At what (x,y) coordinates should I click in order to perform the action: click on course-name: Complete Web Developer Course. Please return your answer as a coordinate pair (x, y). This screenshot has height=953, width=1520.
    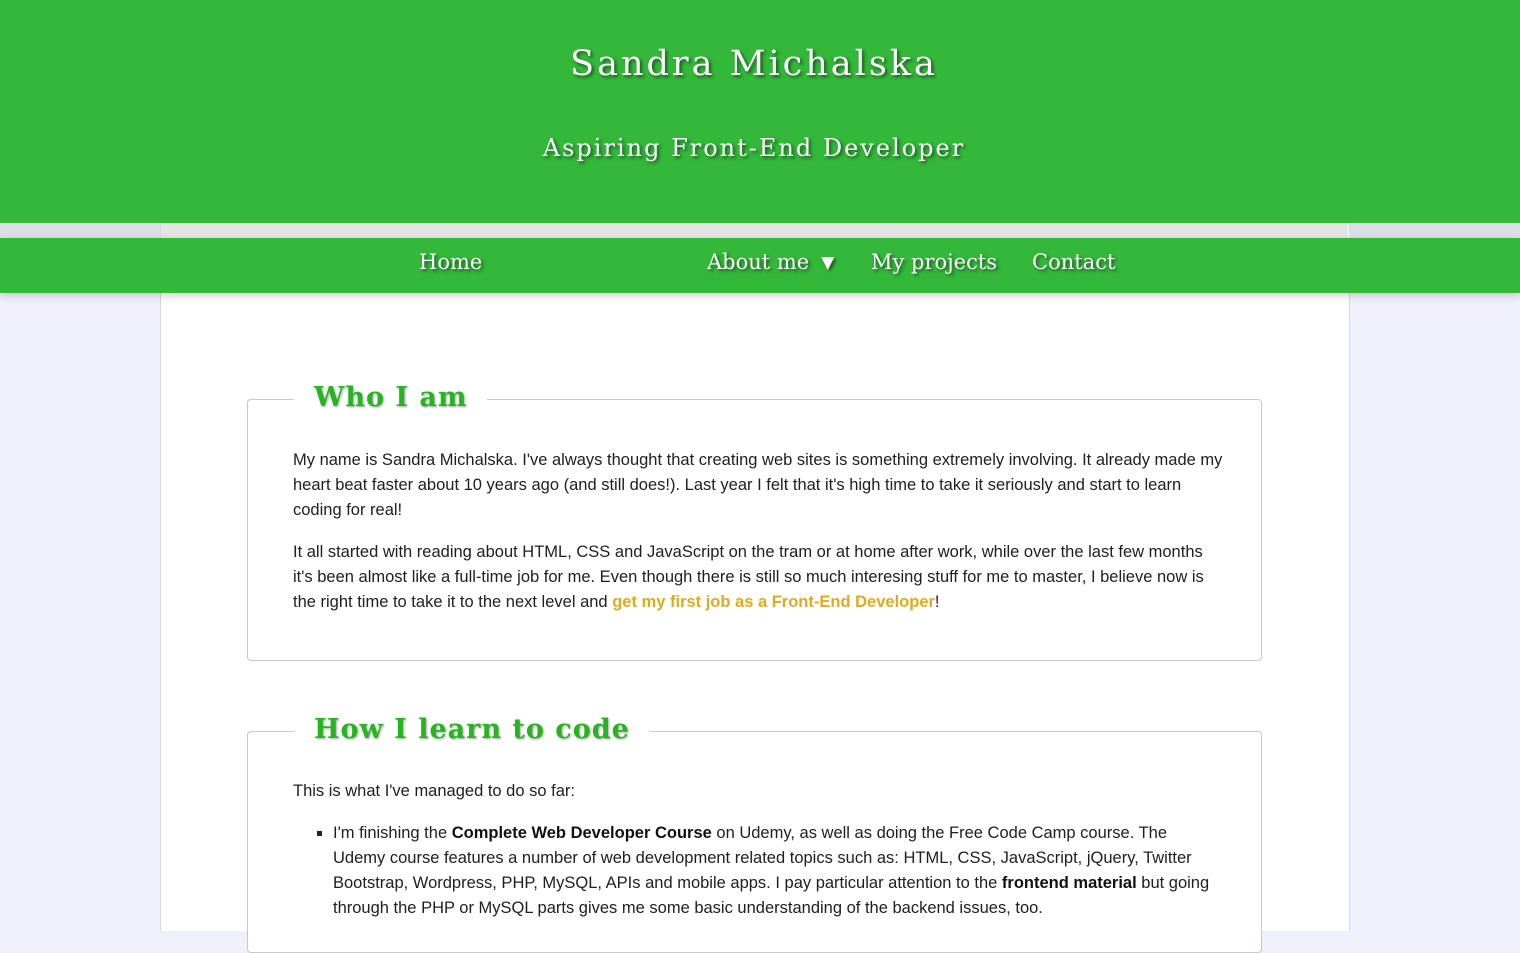
    Looking at the image, I should click on (581, 833).